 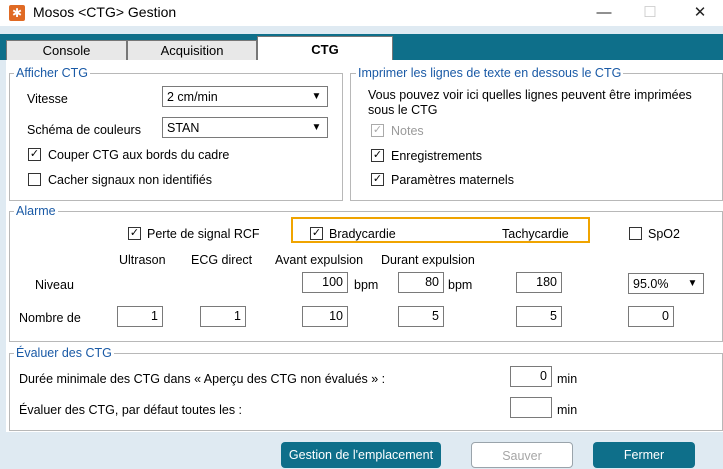 What do you see at coordinates (105, 12) in the screenshot?
I see `window-title: Mosos <CTG> Gestion` at bounding box center [105, 12].